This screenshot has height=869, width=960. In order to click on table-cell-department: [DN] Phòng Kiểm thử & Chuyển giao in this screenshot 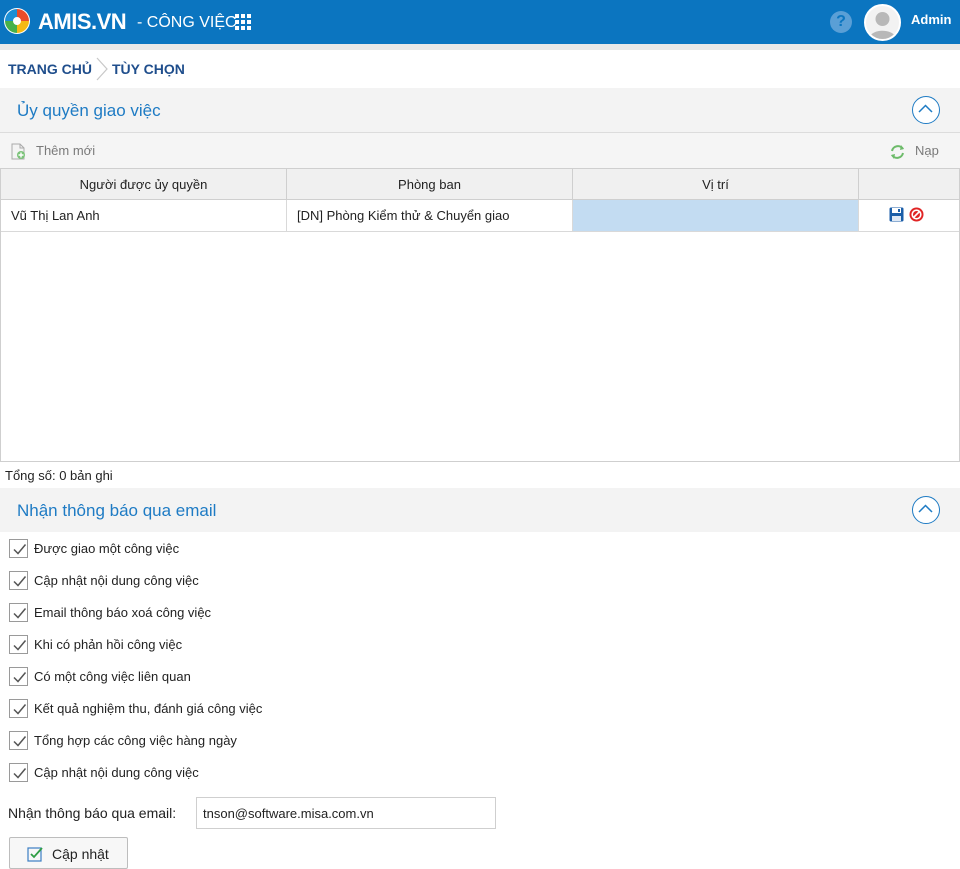, I will do `click(430, 216)`.